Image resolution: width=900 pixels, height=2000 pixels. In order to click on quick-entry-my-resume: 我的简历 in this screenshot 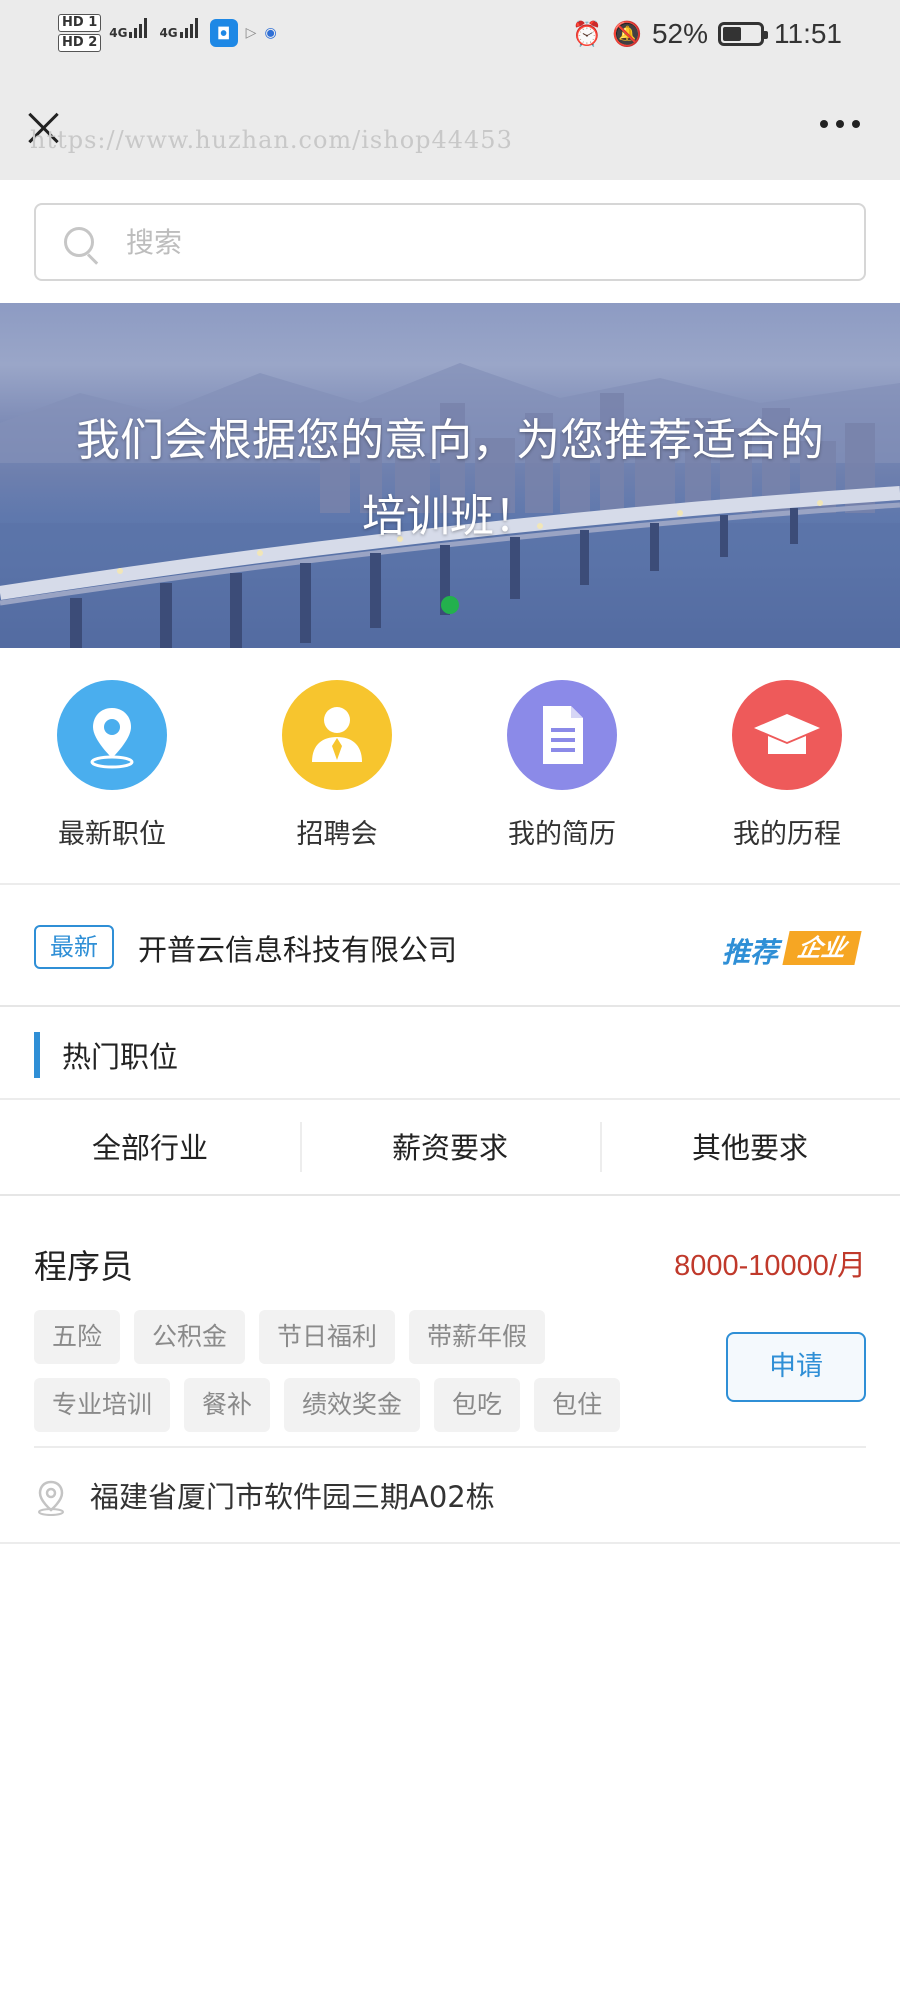, I will do `click(562, 765)`.